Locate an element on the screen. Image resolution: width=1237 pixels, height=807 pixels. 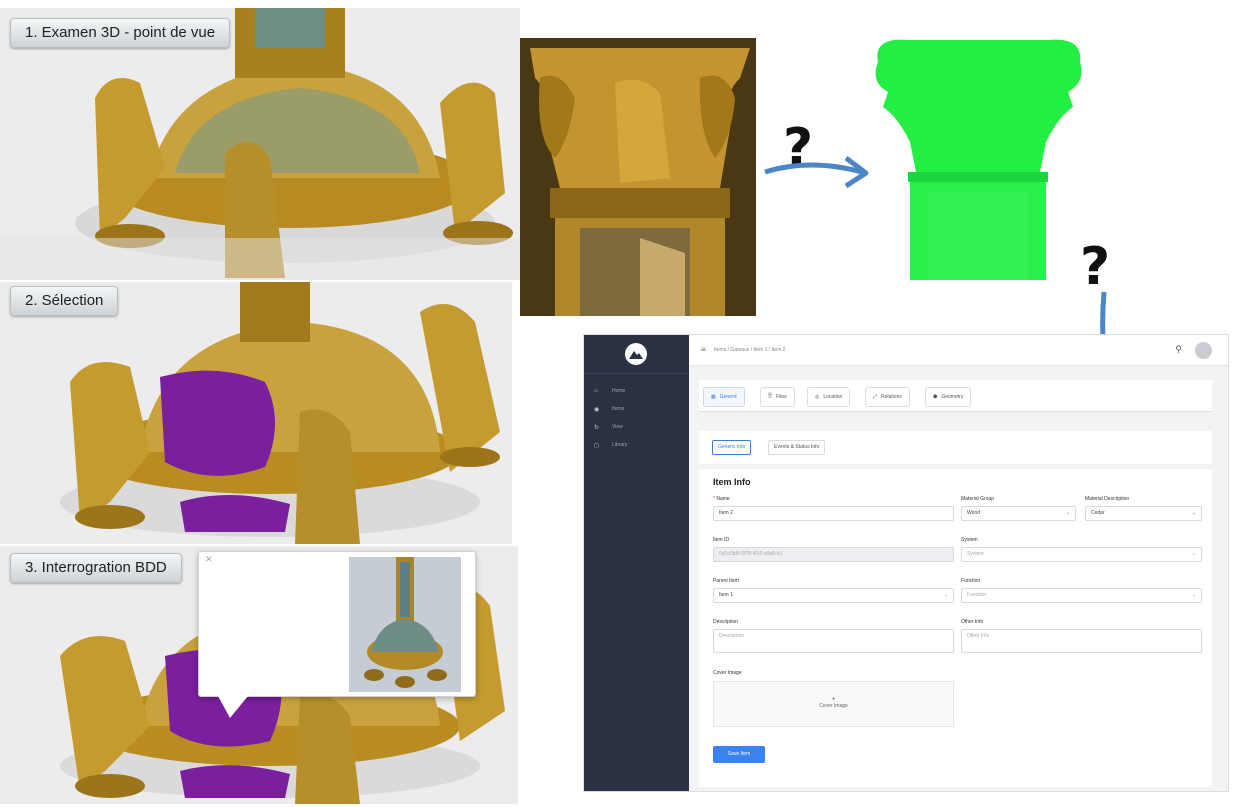
menu-icon: ≡ is located at coordinates (703, 349).